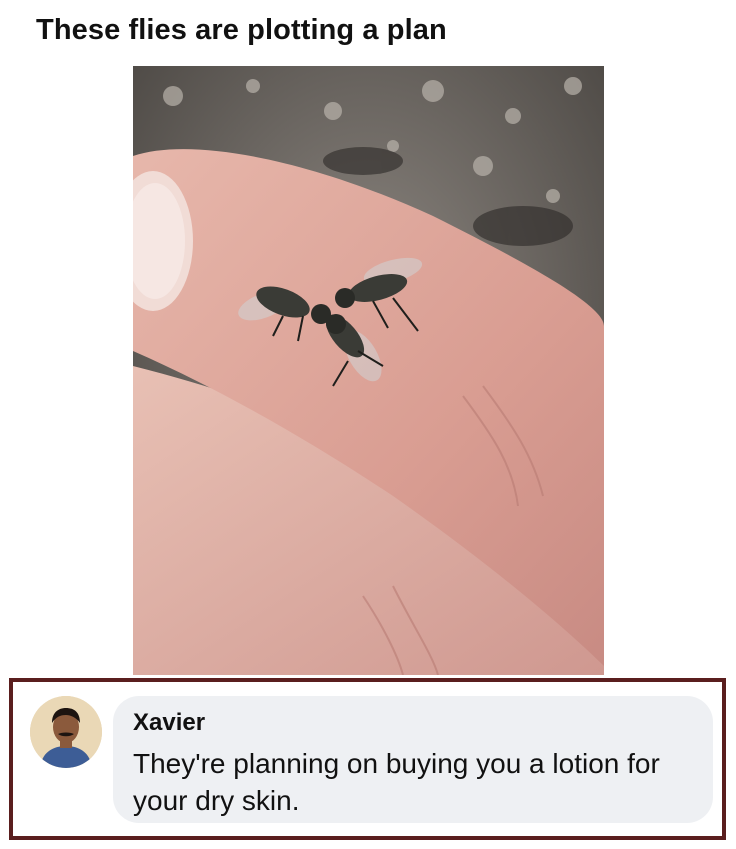 The height and width of the screenshot is (849, 736). What do you see at coordinates (241, 30) in the screenshot?
I see `post-title: These flies are plotting a plan` at bounding box center [241, 30].